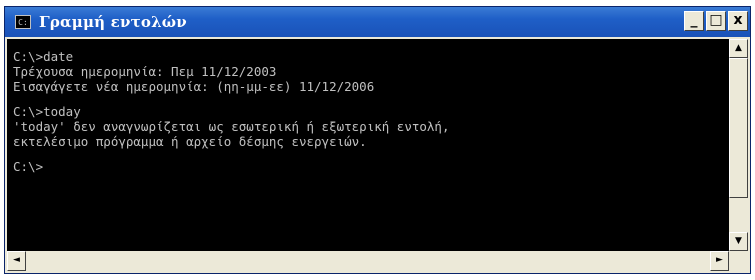  What do you see at coordinates (368, 261) in the screenshot?
I see `horizontal-scrollbar: ◄ ►` at bounding box center [368, 261].